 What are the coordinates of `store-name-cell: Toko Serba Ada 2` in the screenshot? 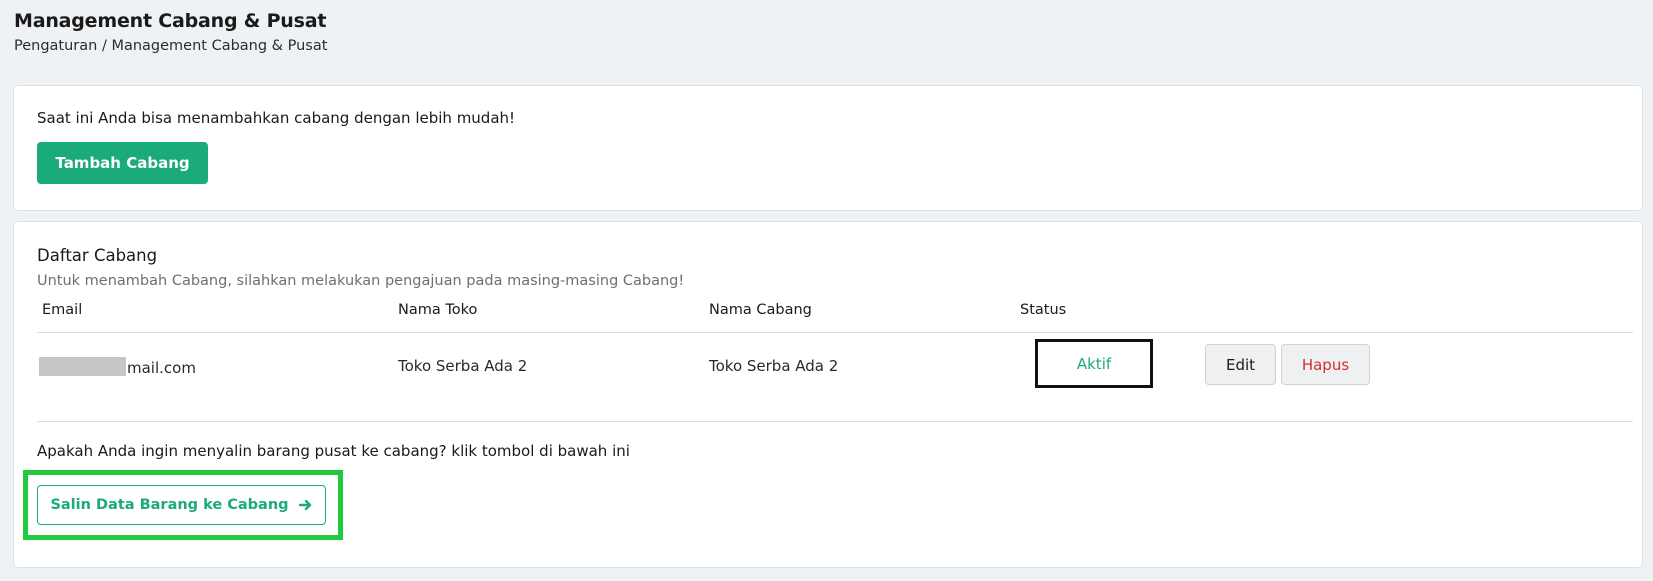 It's located at (463, 366).